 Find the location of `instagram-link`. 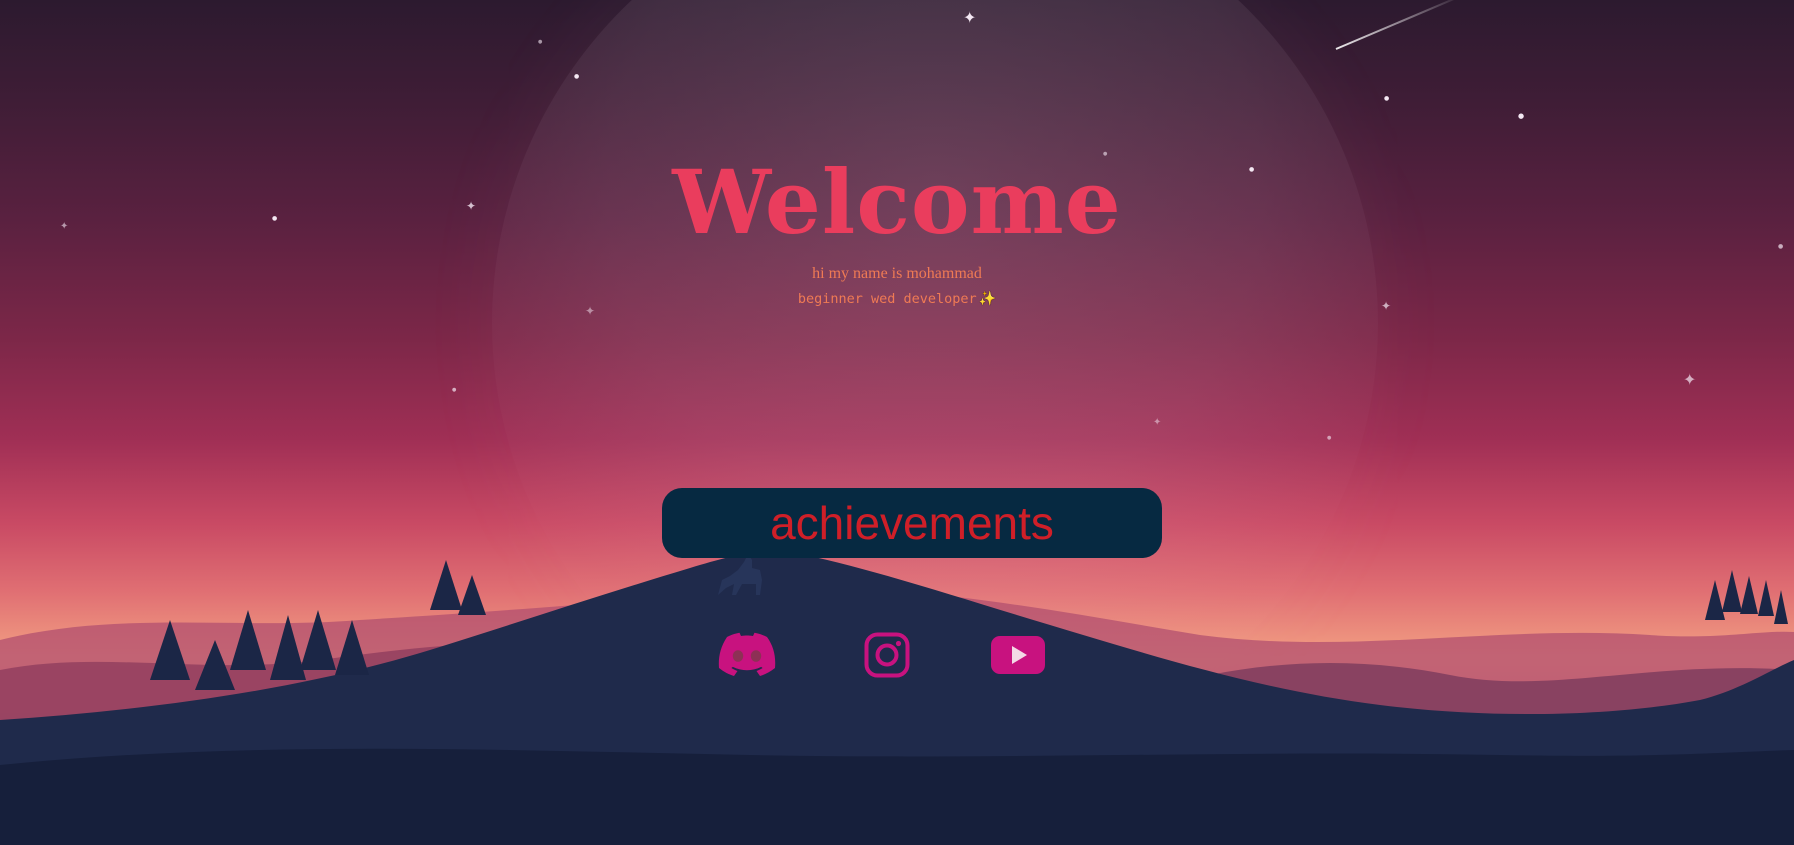

instagram-link is located at coordinates (887, 655).